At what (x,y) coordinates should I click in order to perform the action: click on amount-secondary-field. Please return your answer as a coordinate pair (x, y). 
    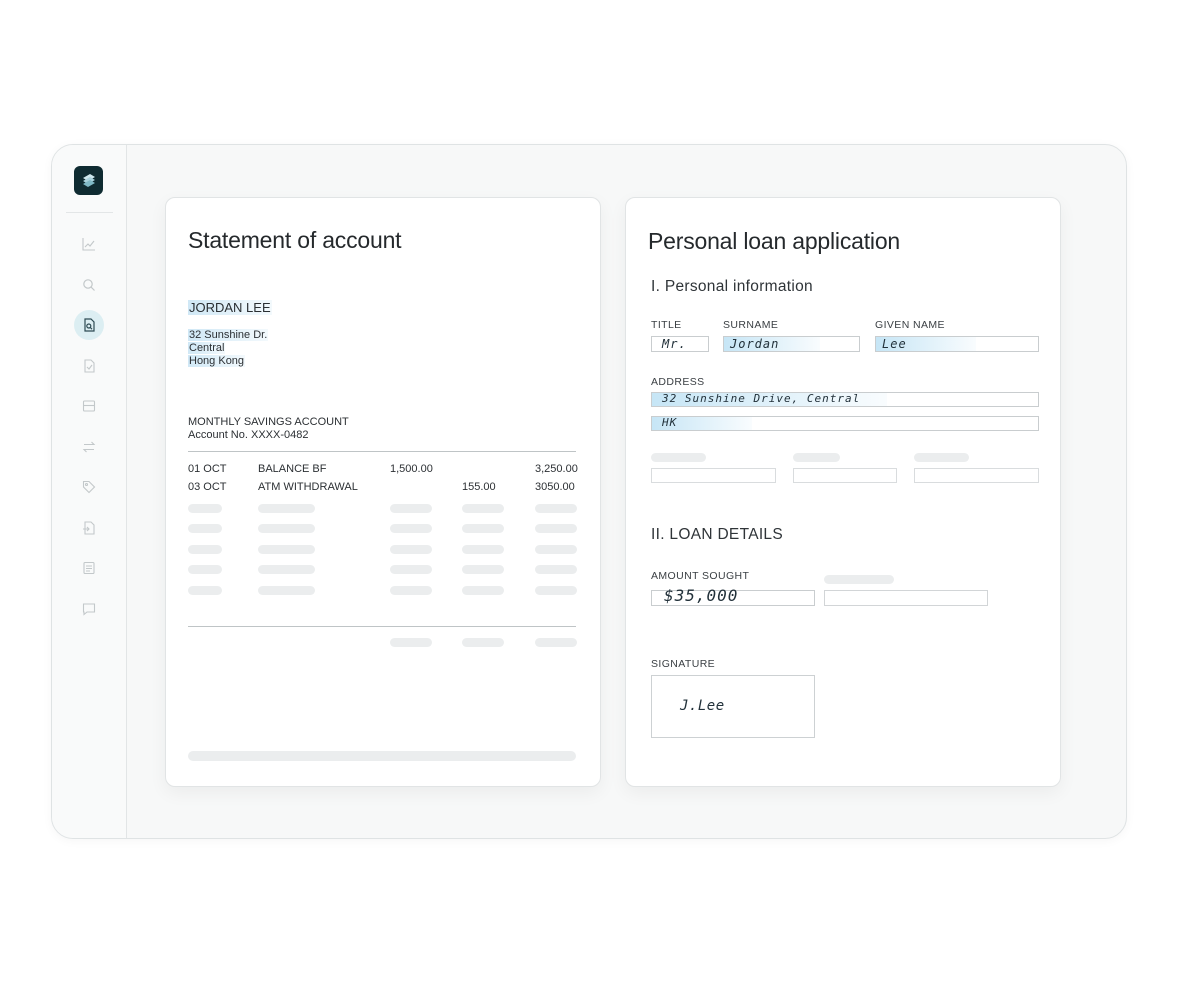
    Looking at the image, I should click on (906, 598).